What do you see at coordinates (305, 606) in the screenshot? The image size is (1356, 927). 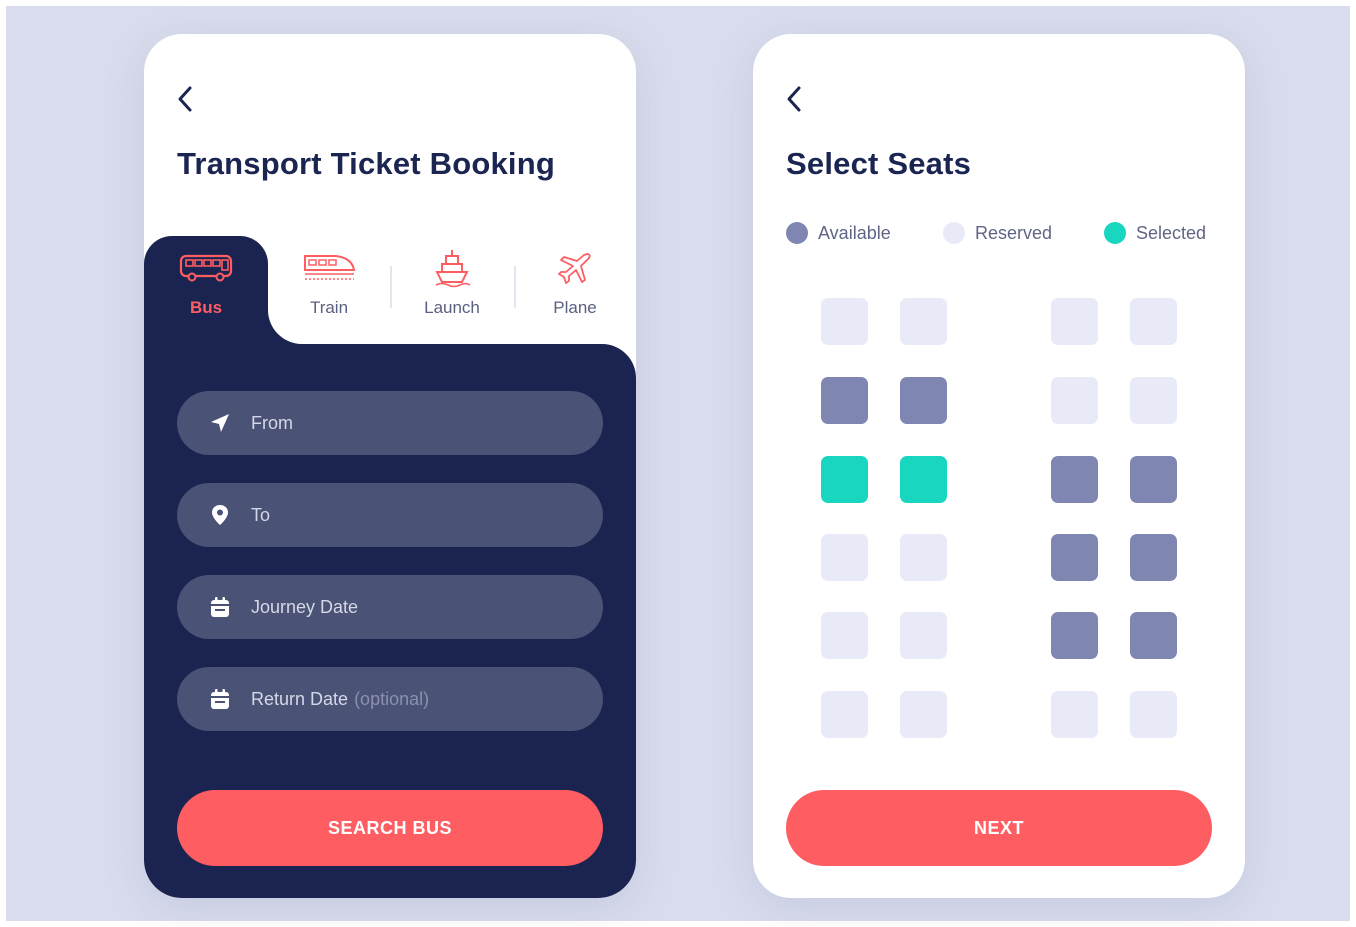 I see `journey-date-placeholder: Journey Date` at bounding box center [305, 606].